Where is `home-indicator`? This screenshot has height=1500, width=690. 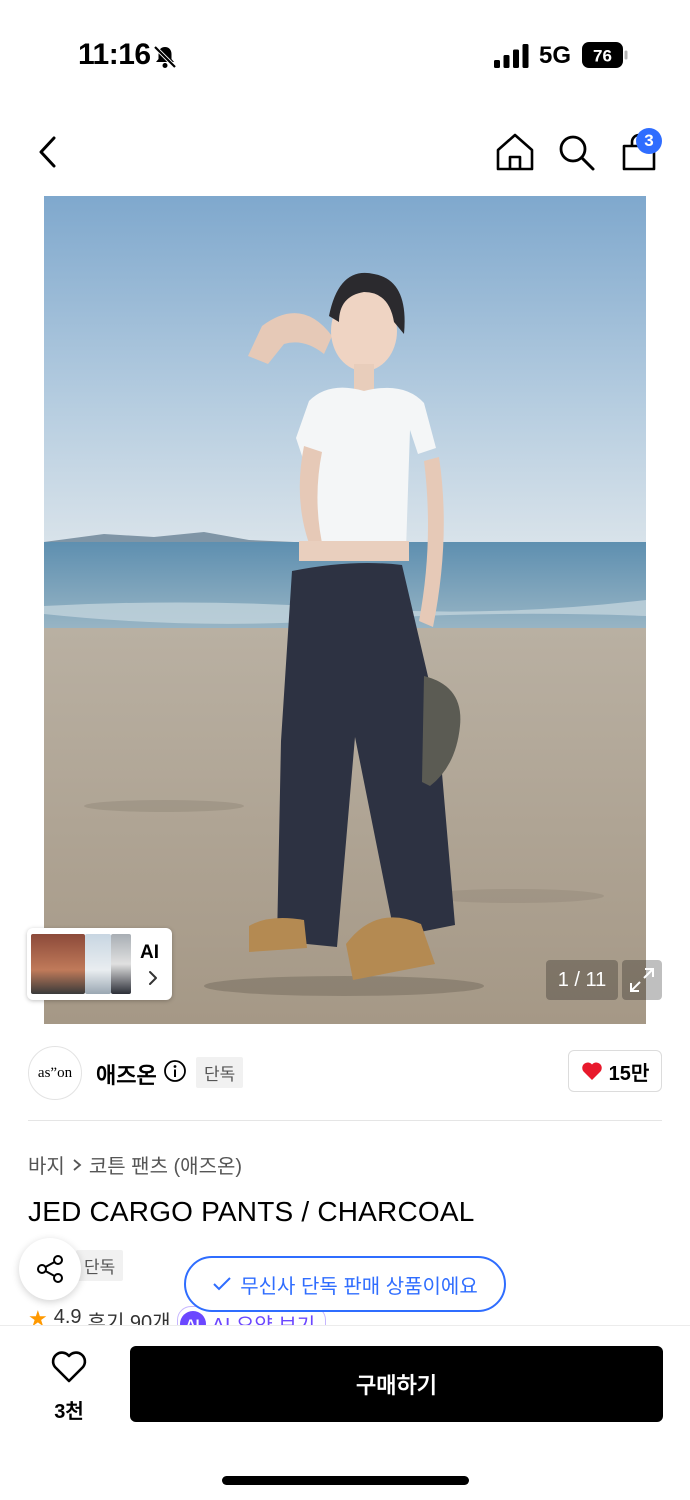
home-indicator is located at coordinates (345, 1480).